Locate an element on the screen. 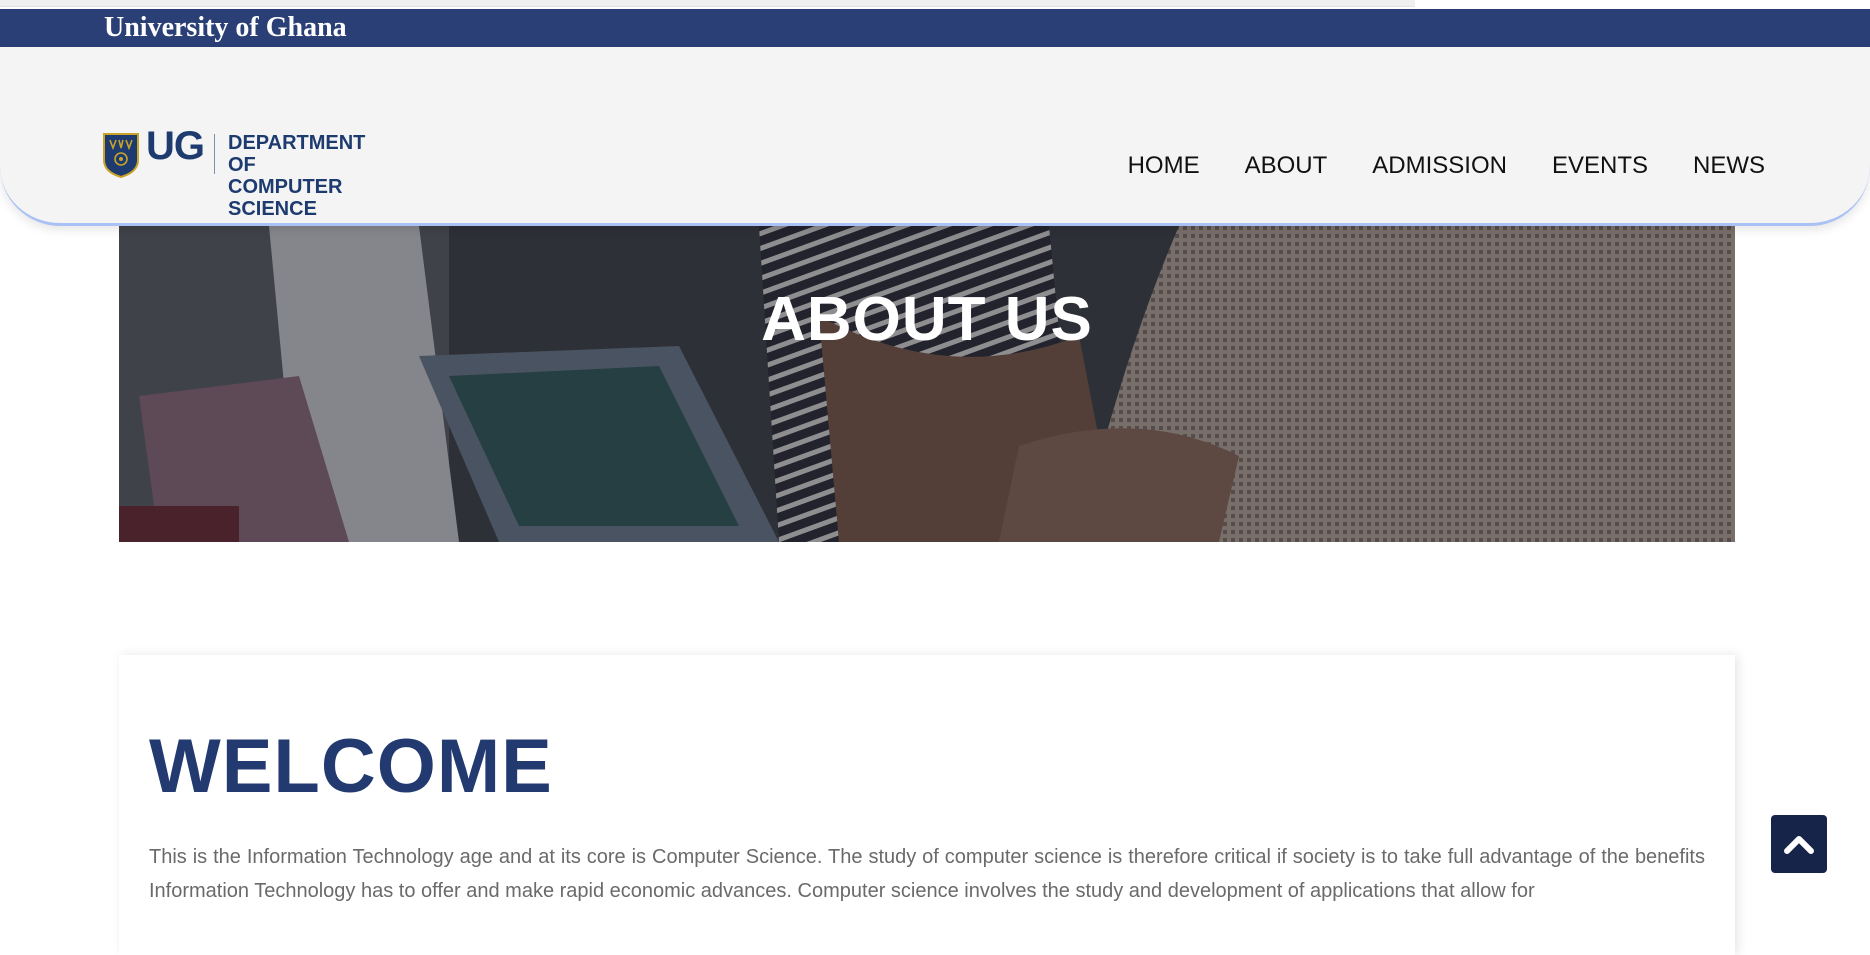 Image resolution: width=1870 pixels, height=955 pixels. logo-department-name: DEPARTMENT OF COMPUTER SCIENCE is located at coordinates (296, 176).